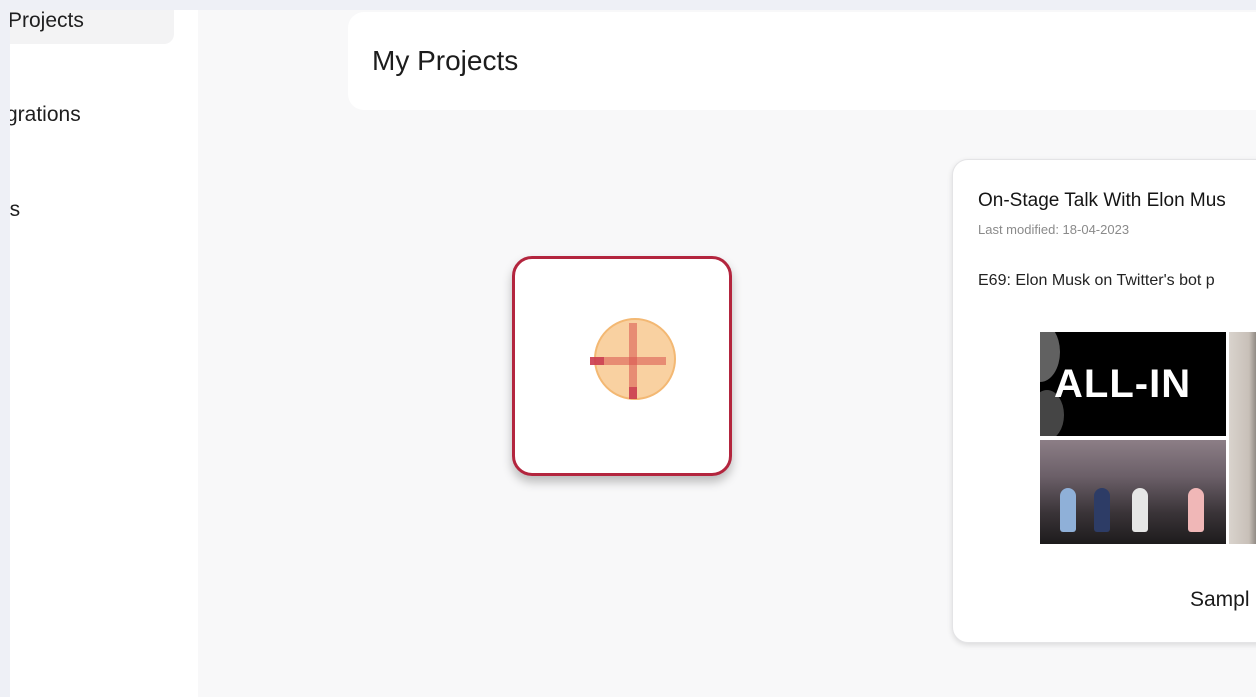  Describe the element at coordinates (1054, 229) in the screenshot. I see `project-last-modified: Last modified: 18-04-2023` at that location.